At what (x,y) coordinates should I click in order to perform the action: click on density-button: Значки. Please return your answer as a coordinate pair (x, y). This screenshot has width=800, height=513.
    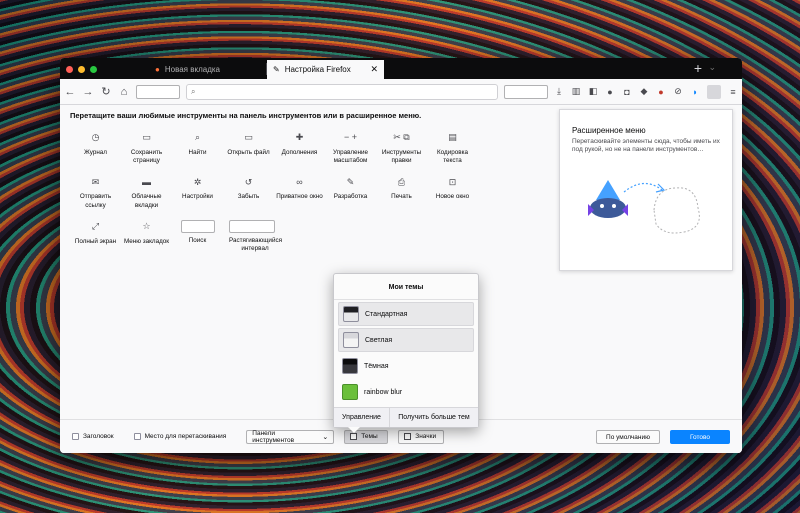
    Looking at the image, I should click on (421, 436).